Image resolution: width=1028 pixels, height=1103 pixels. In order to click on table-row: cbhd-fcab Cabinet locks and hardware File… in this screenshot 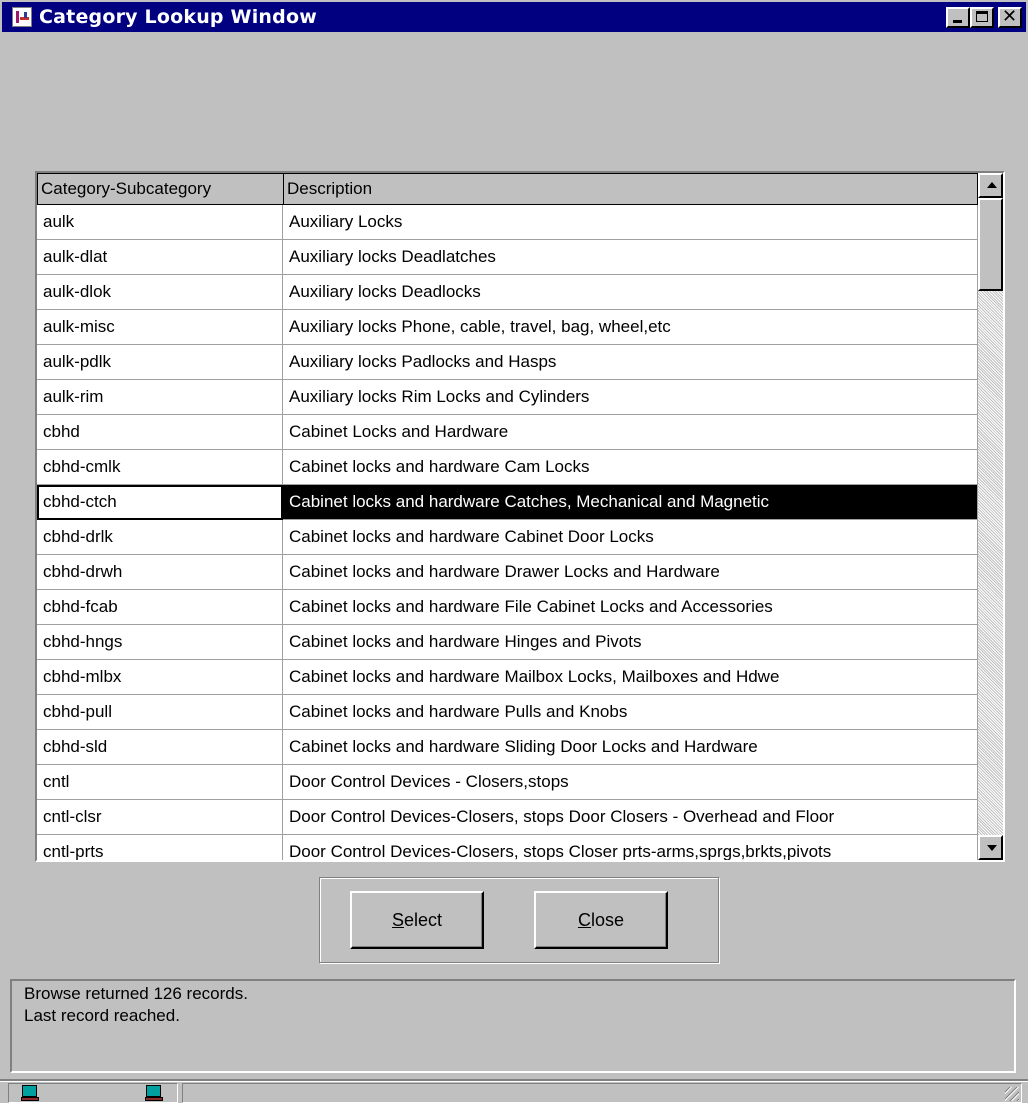, I will do `click(507, 607)`.